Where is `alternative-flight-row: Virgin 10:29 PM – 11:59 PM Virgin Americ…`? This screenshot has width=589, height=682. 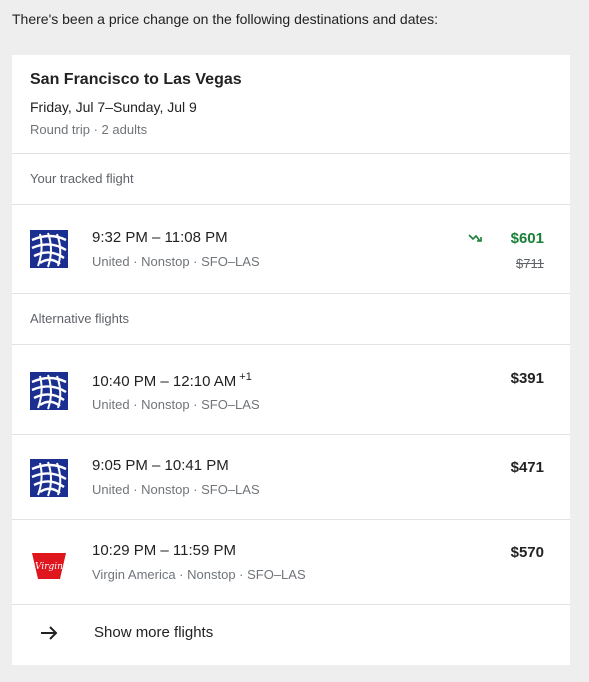
alternative-flight-row: Virgin 10:29 PM – 11:59 PM Virgin Americ… is located at coordinates (291, 562).